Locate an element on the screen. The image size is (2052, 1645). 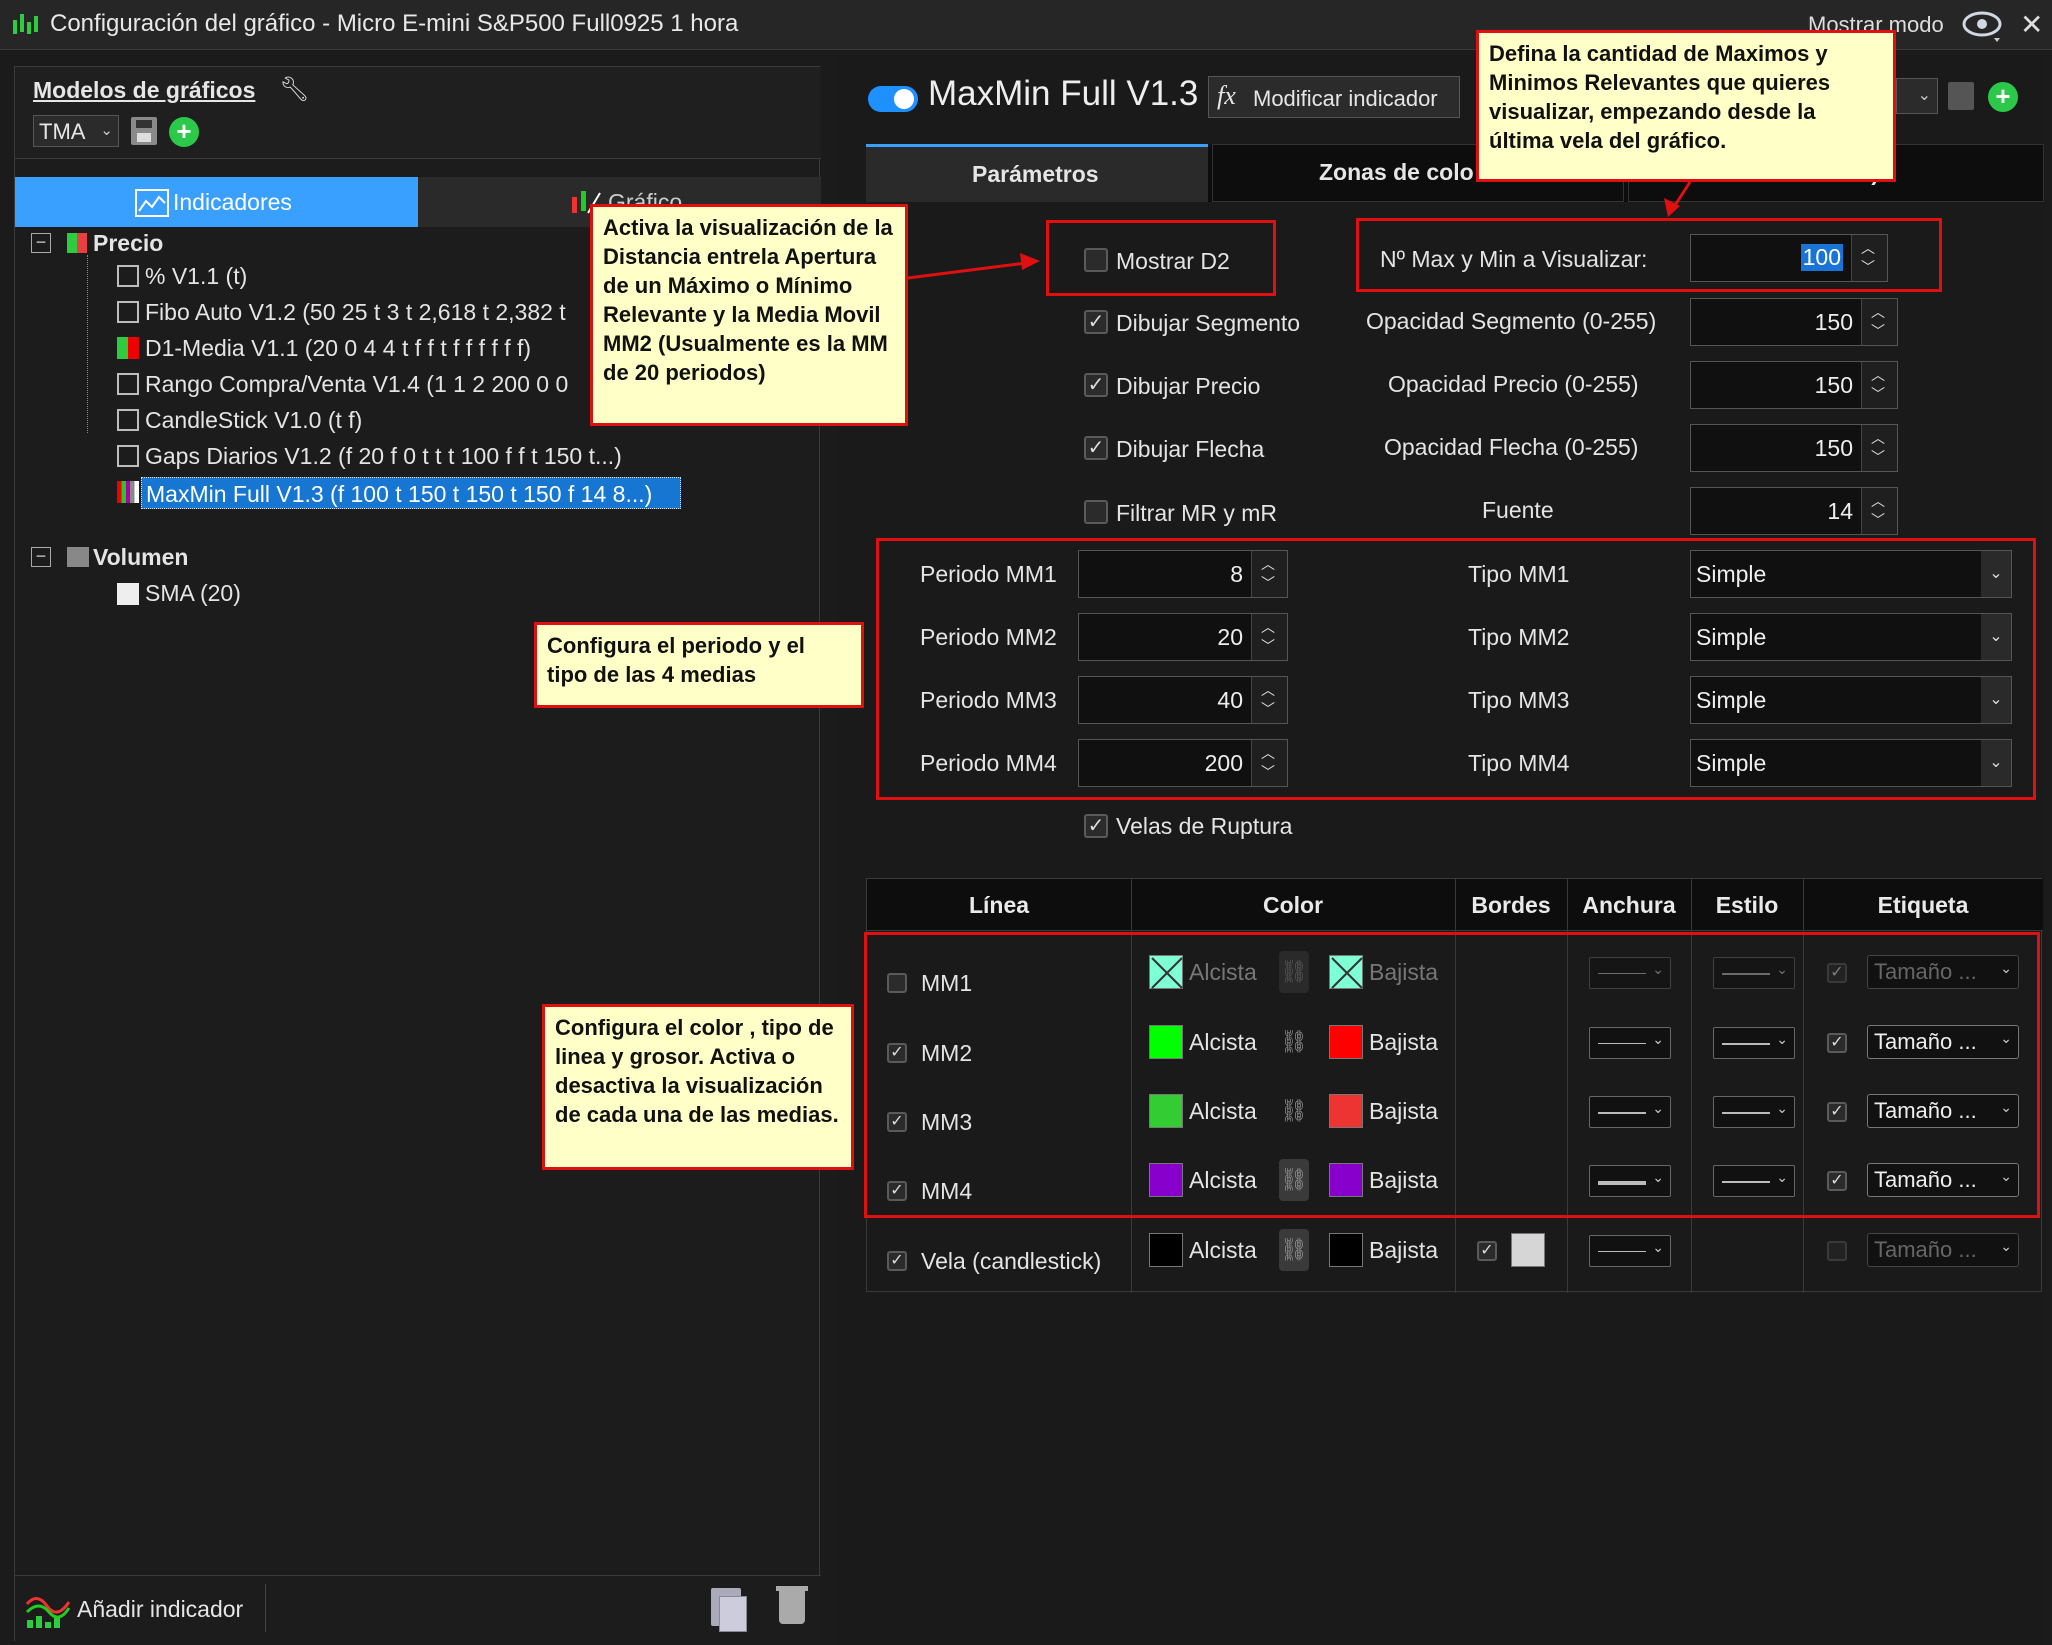
link-colors-icon: ⛓︎ is located at coordinates (1294, 1250).